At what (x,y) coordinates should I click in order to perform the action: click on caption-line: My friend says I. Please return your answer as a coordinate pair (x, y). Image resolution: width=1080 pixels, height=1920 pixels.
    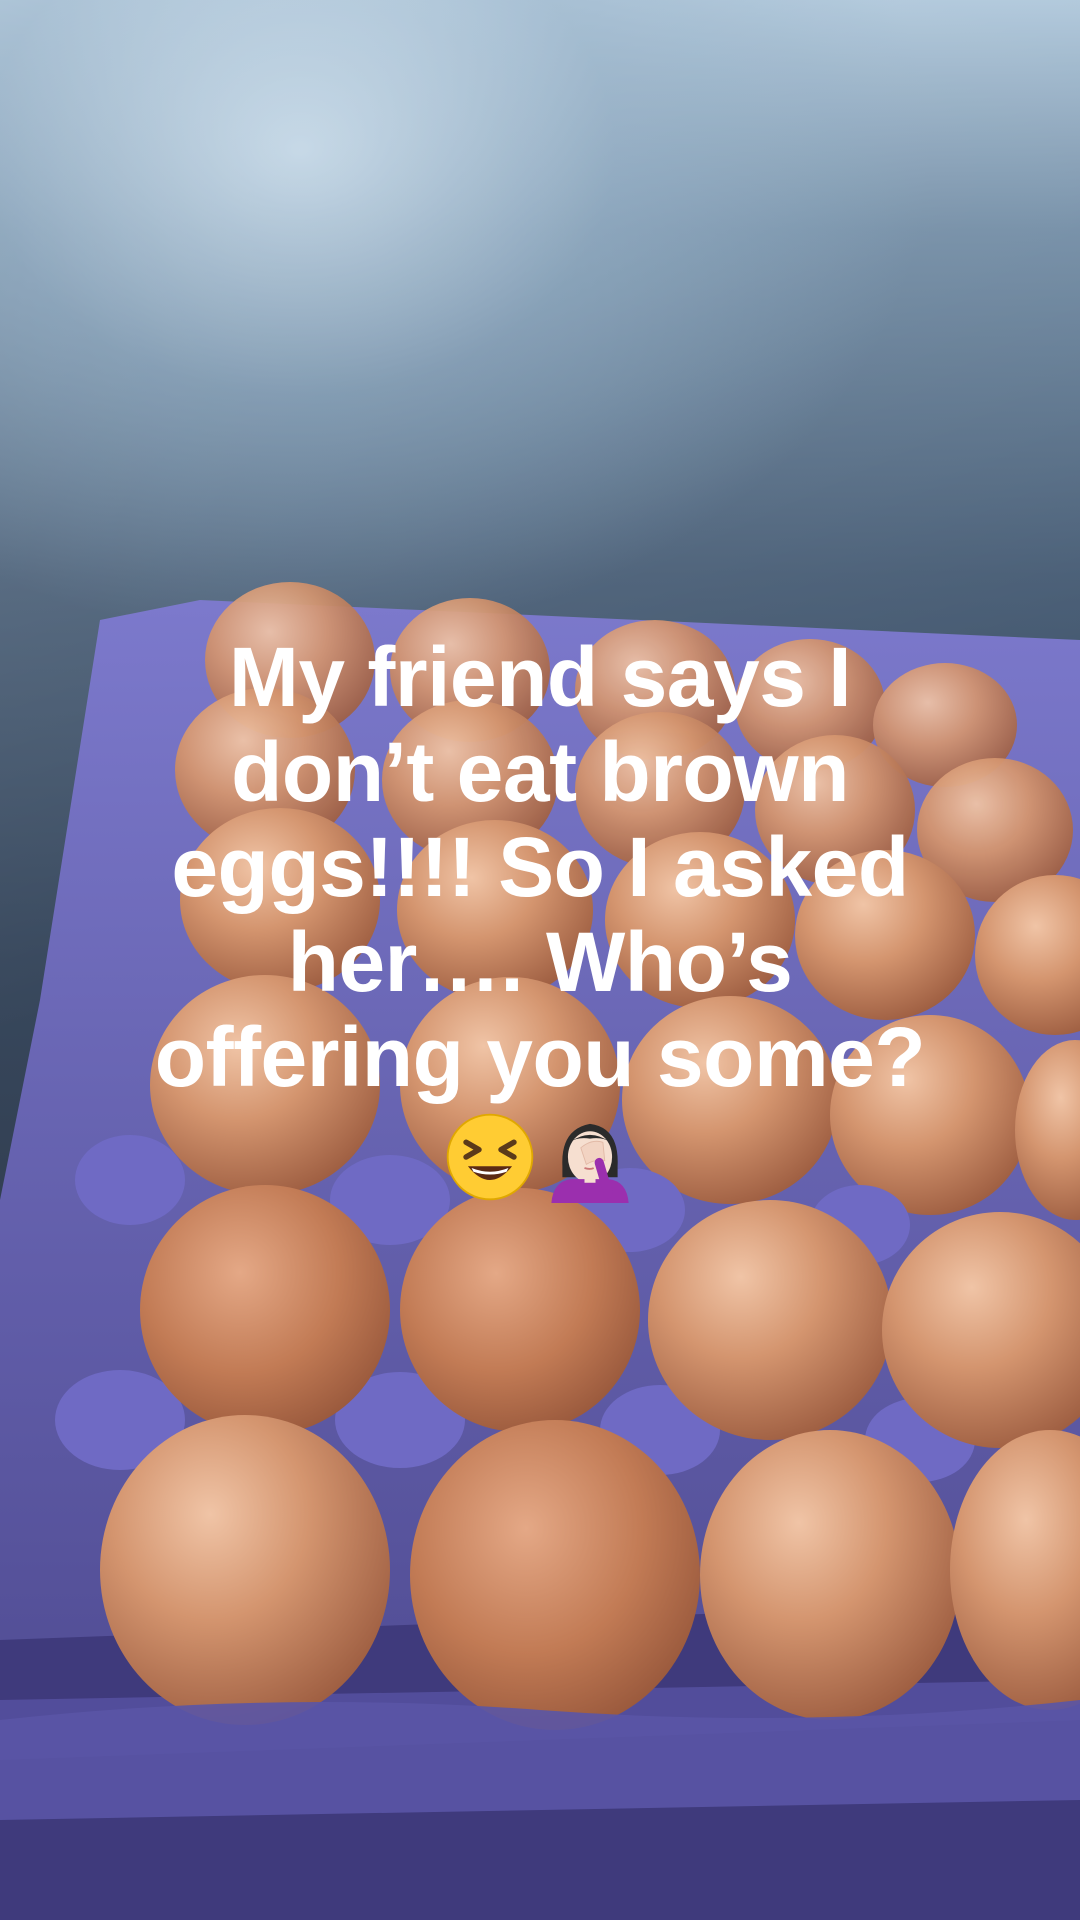
    Looking at the image, I should click on (540, 677).